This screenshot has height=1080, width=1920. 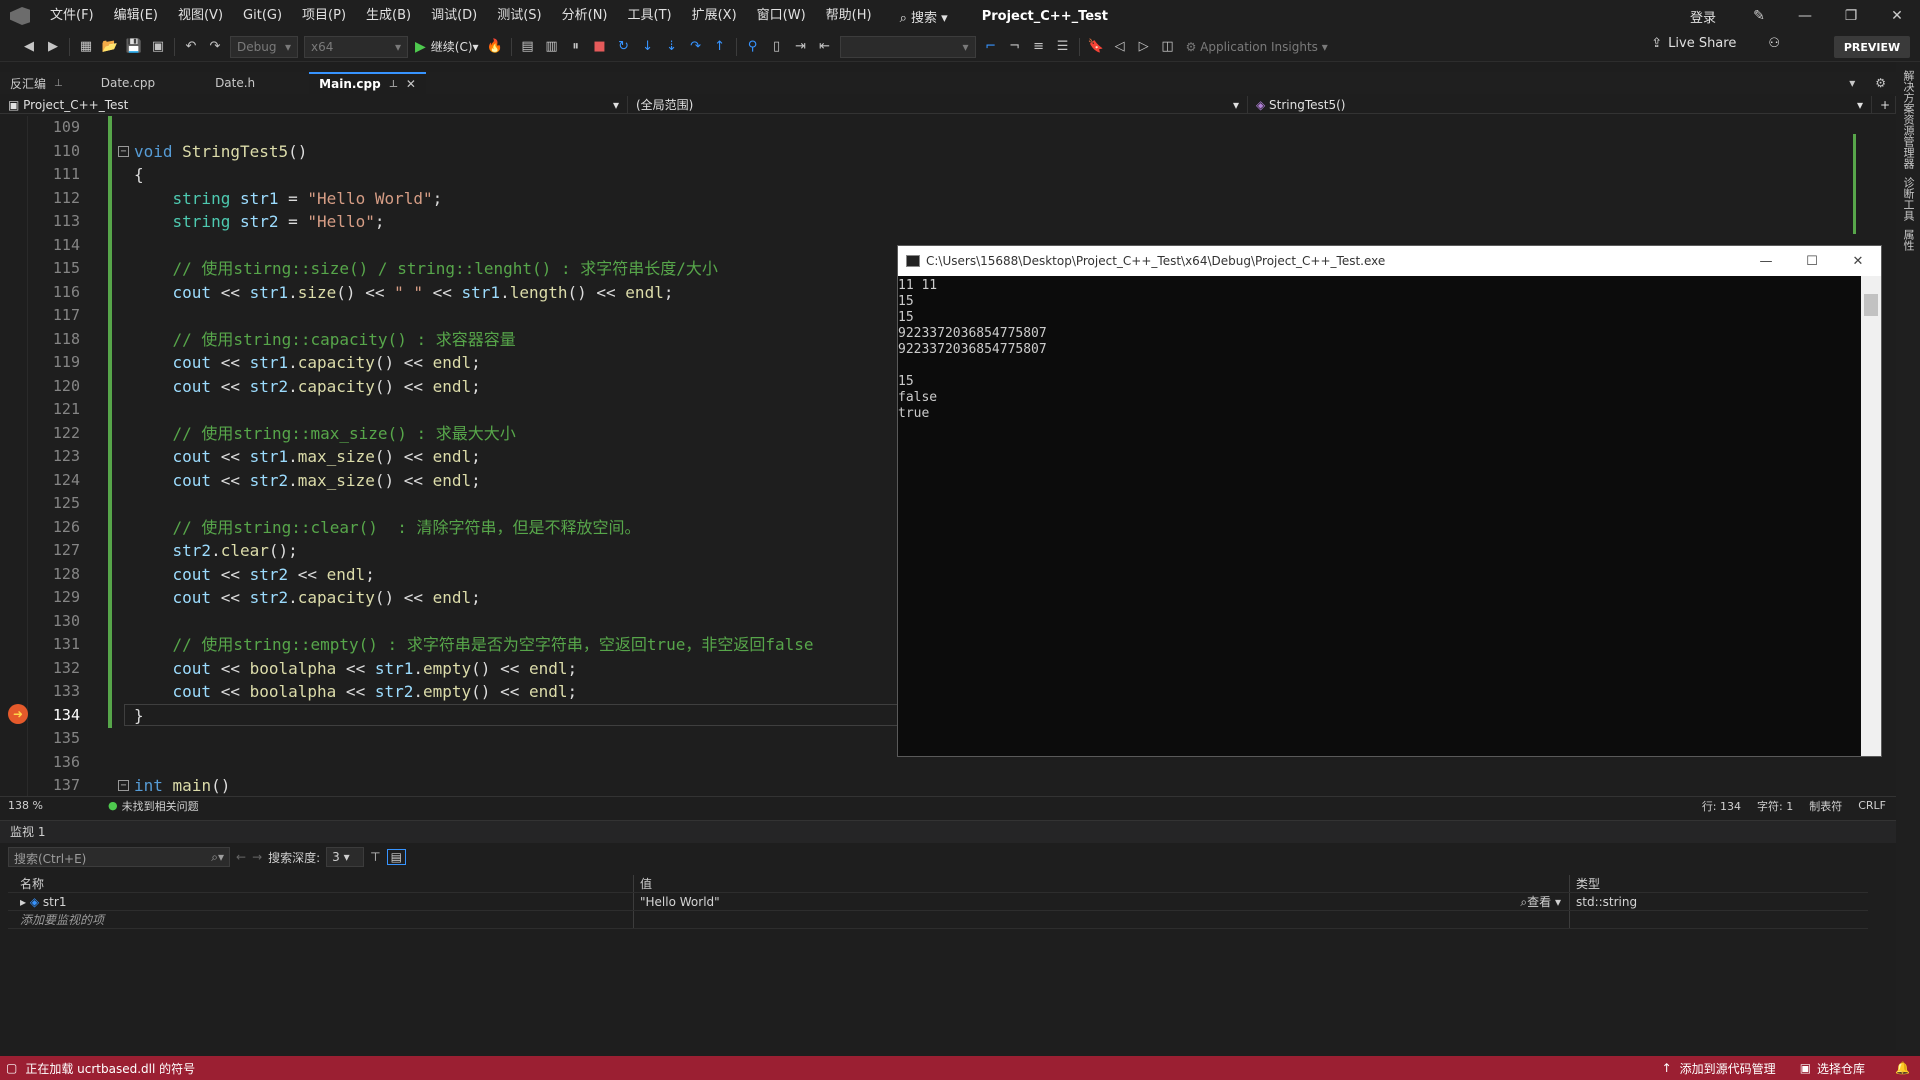 What do you see at coordinates (938, 902) in the screenshot?
I see `table-row: ▸ ◈ str1 "Hello World" ⌕查看 ▾ std::string` at bounding box center [938, 902].